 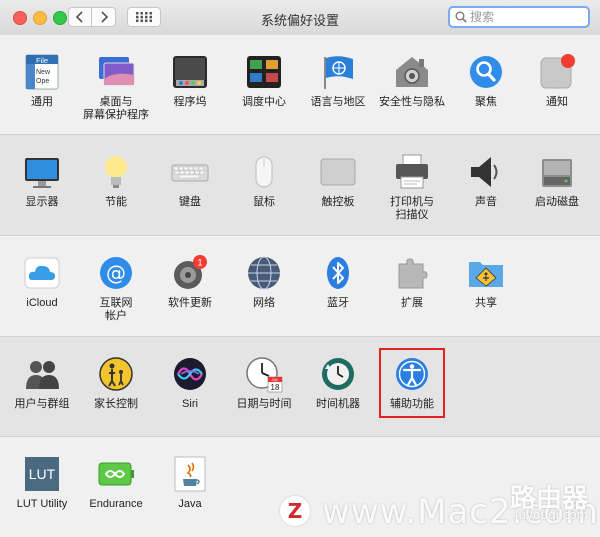 What do you see at coordinates (116, 108) in the screenshot?
I see `pane-label: 桌面与 屏幕保护程序` at bounding box center [116, 108].